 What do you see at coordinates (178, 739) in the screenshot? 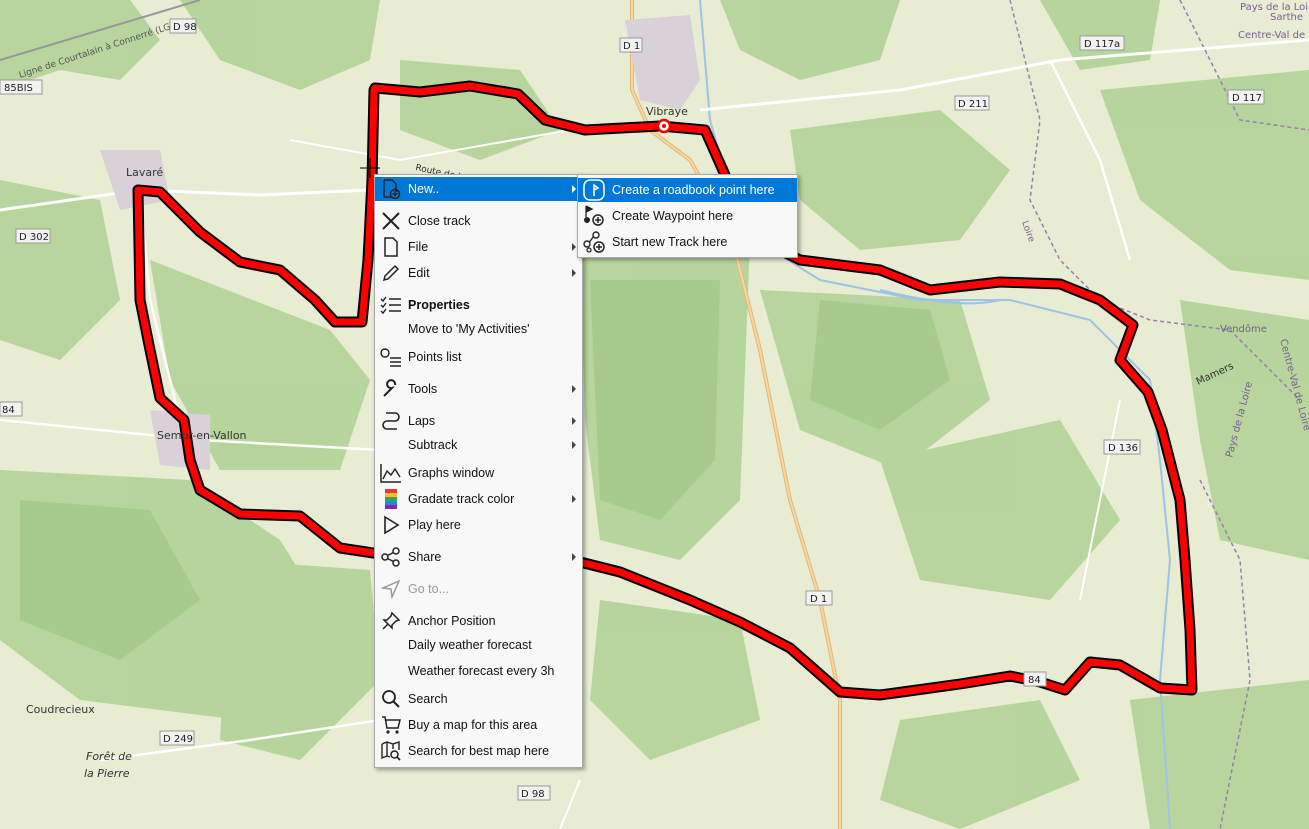
I see `road-label: D 249` at bounding box center [178, 739].